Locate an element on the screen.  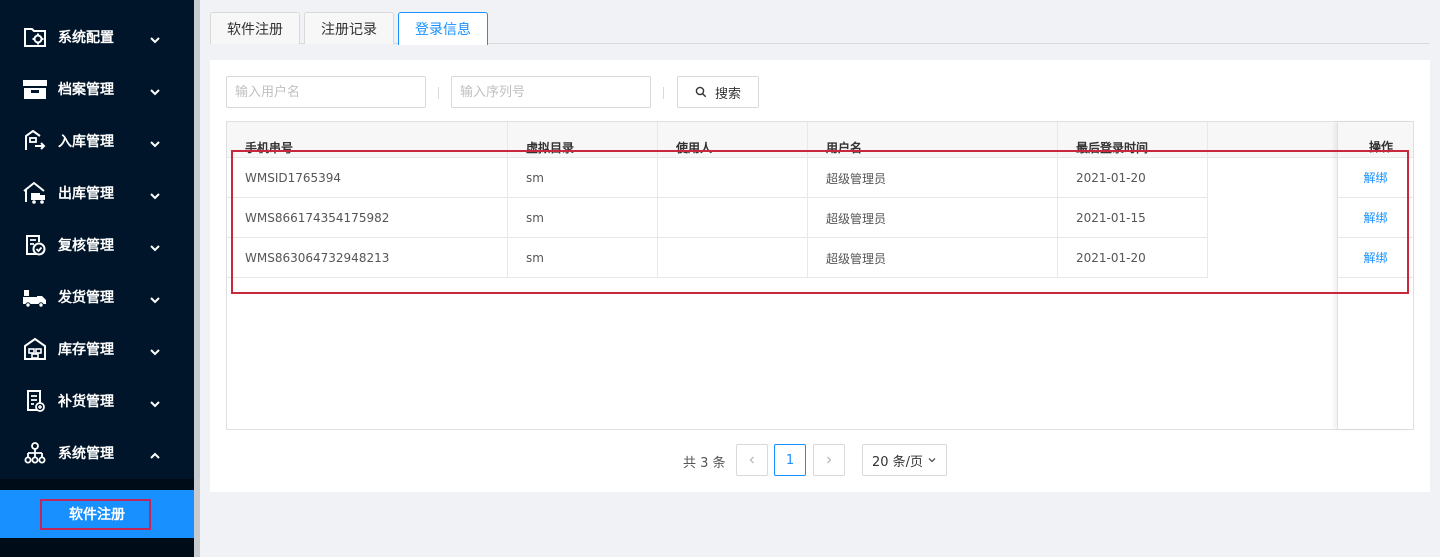
sidebar-item-label: 复核管理 is located at coordinates (86, 246).